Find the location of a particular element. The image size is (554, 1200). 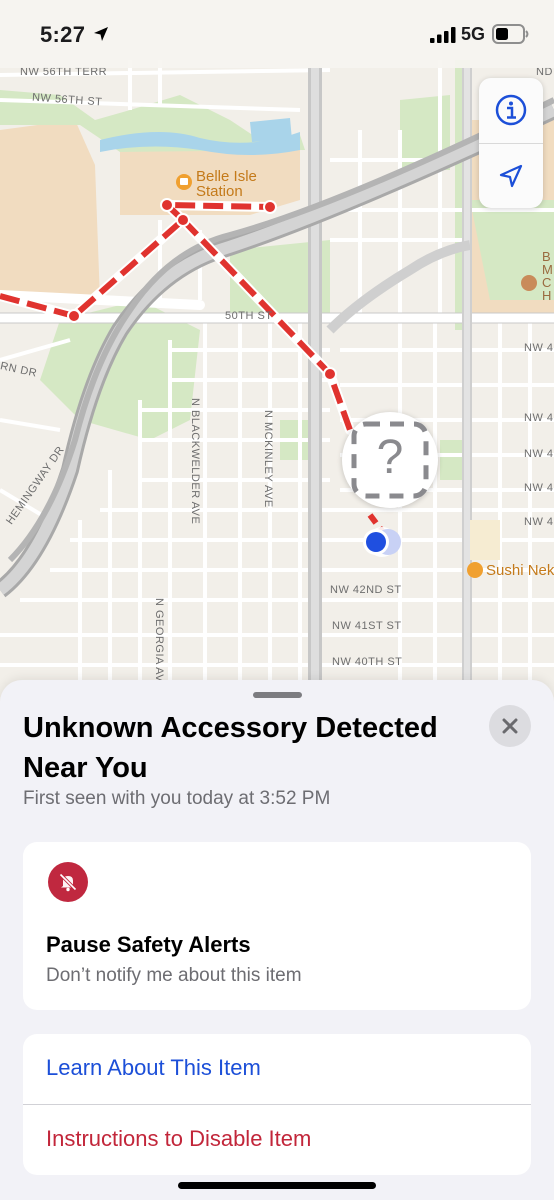

network-type: 5G is located at coordinates (473, 34).